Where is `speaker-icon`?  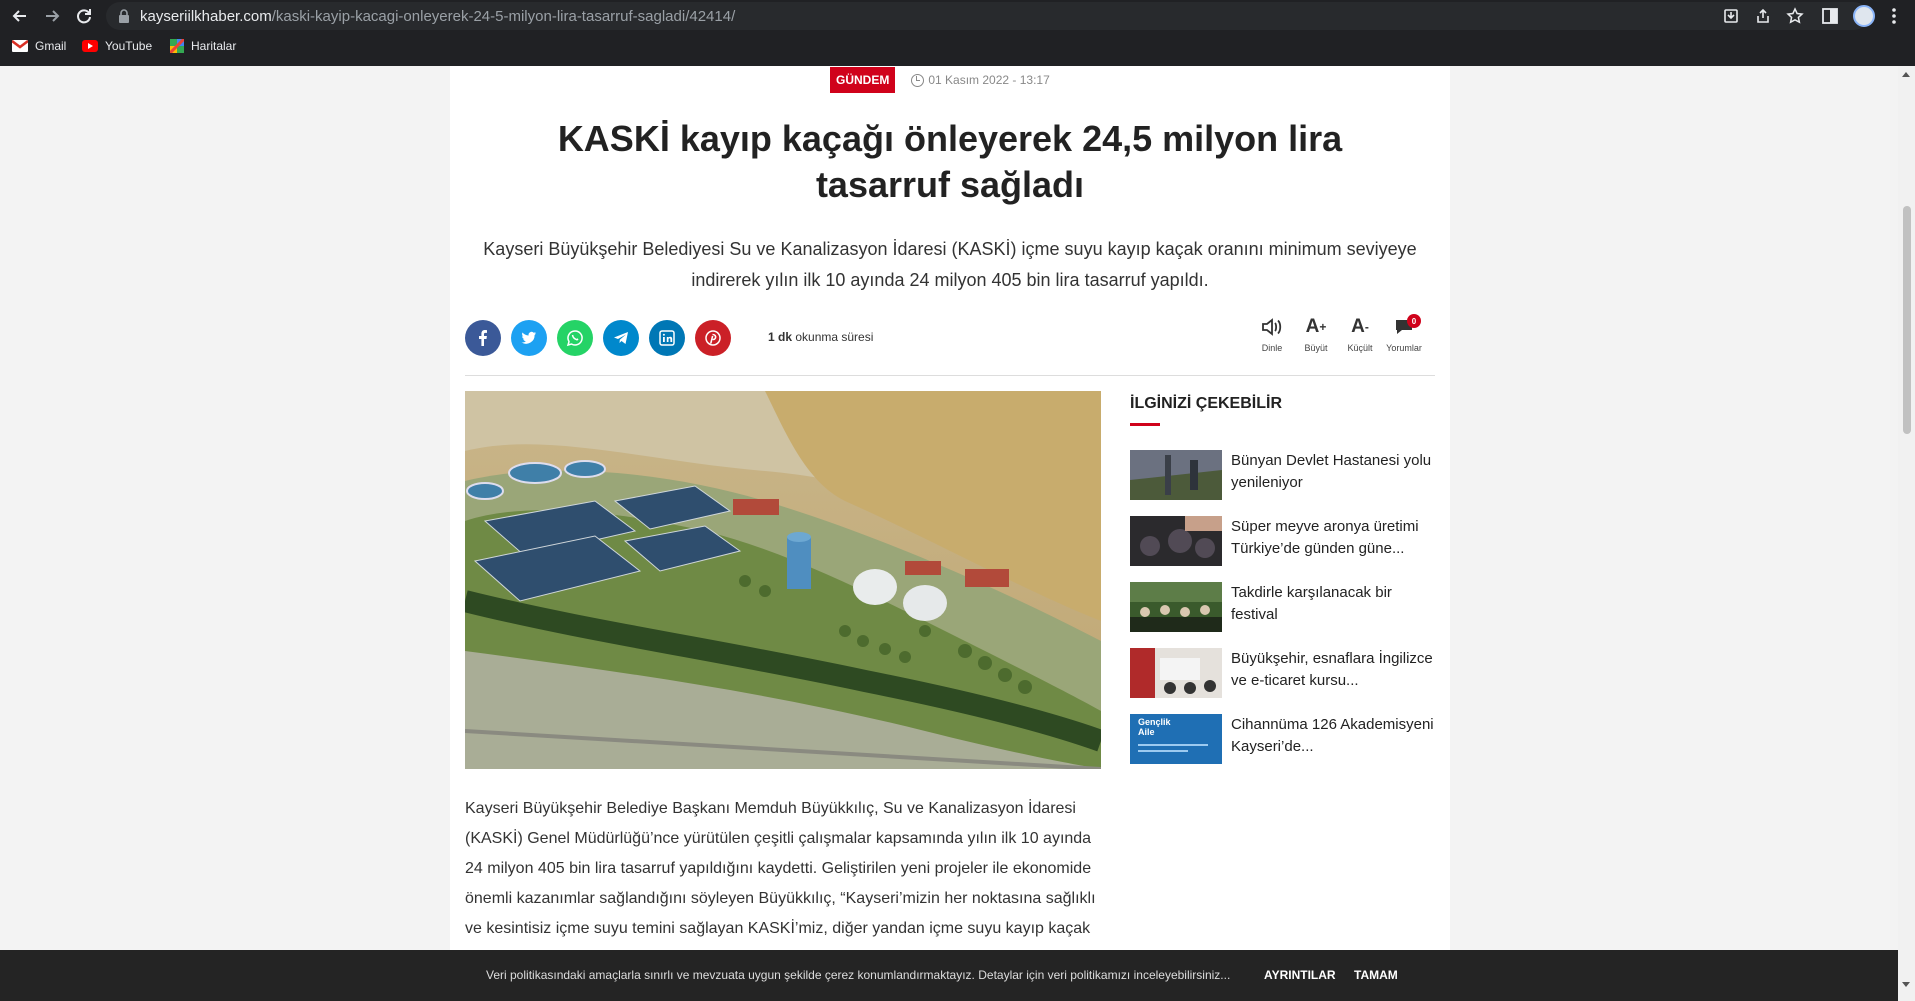
speaker-icon is located at coordinates (1272, 327).